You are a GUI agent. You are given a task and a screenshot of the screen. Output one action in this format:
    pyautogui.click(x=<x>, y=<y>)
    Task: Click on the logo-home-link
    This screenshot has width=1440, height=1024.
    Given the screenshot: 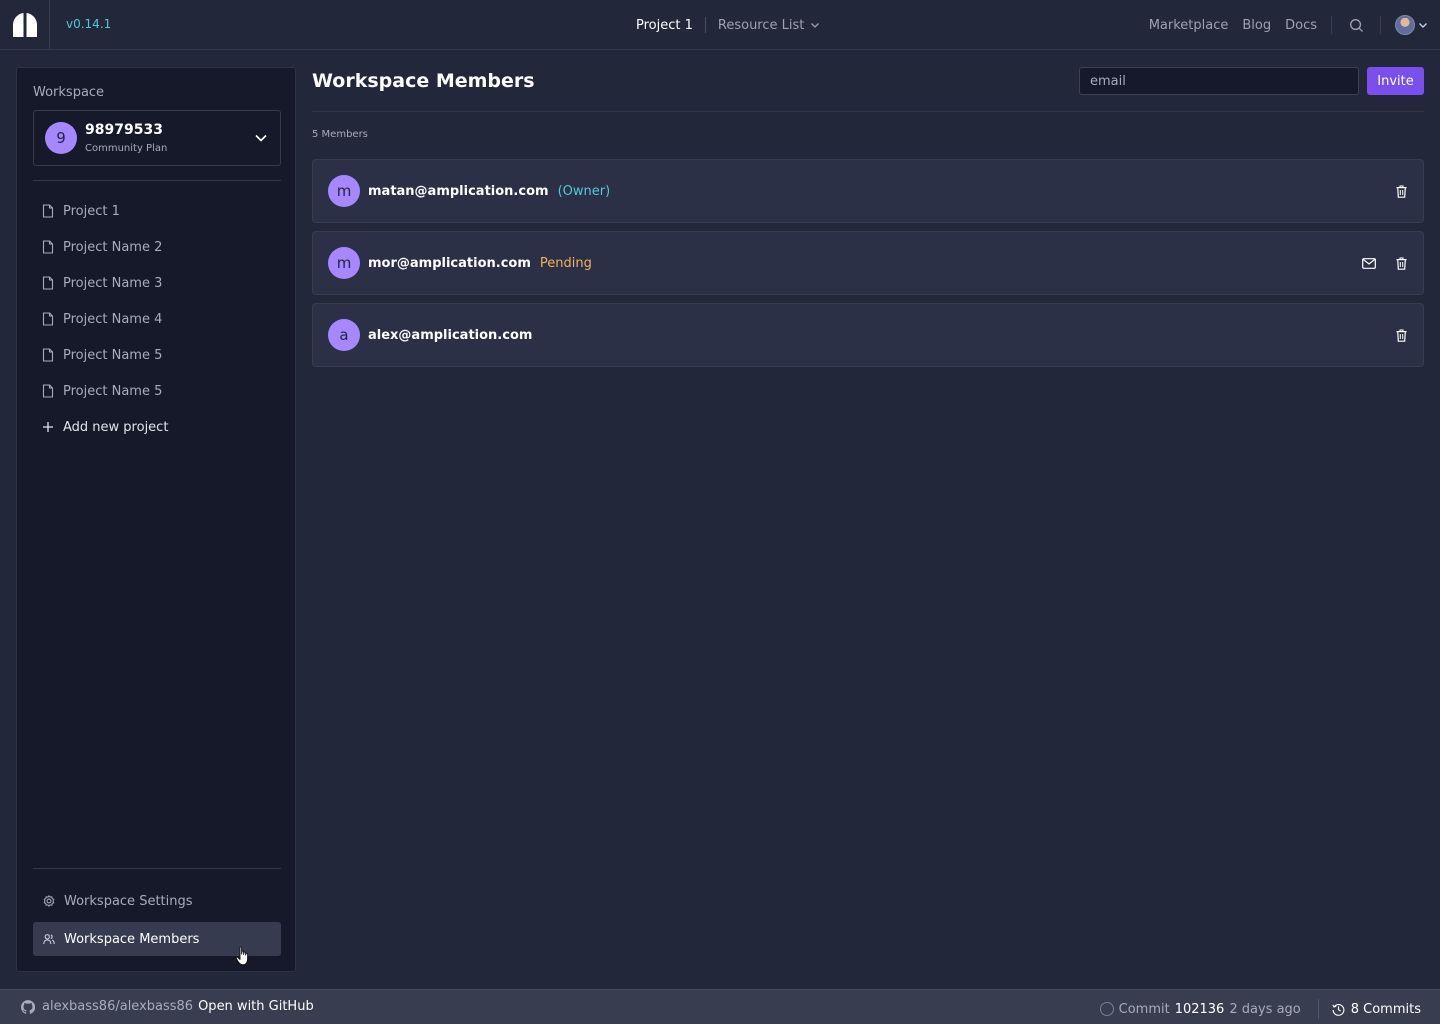 What is the action you would take?
    pyautogui.click(x=25, y=25)
    